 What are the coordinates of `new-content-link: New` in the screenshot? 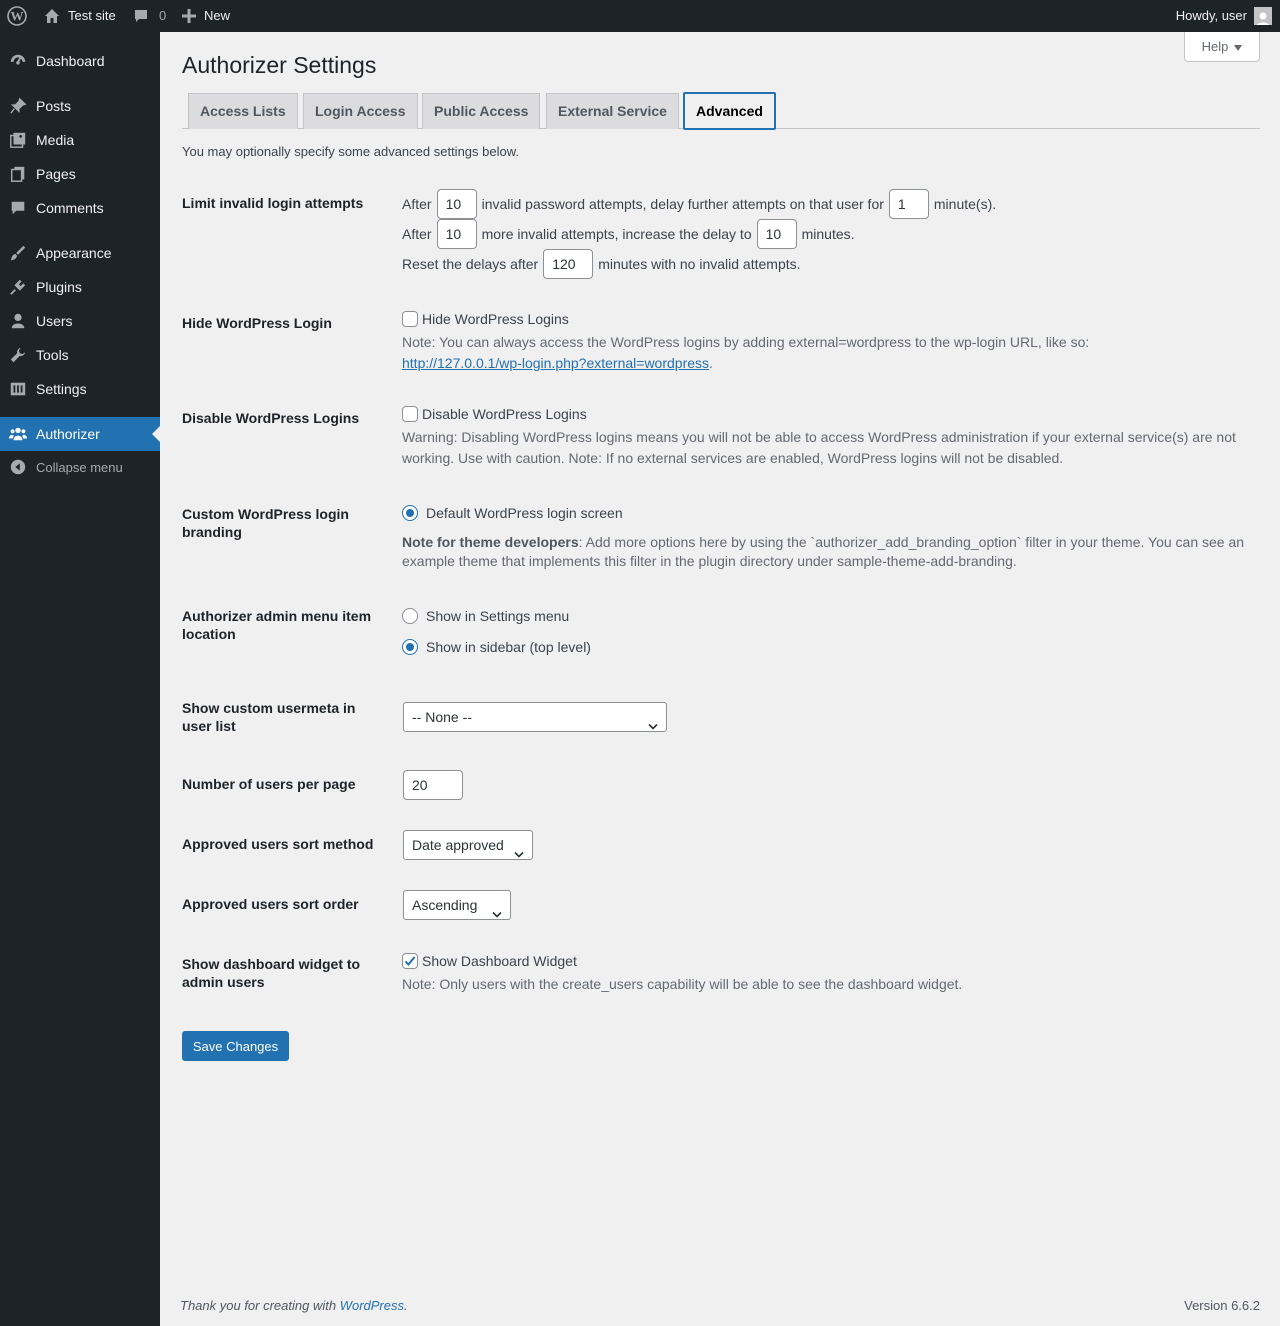 It's located at (206, 16).